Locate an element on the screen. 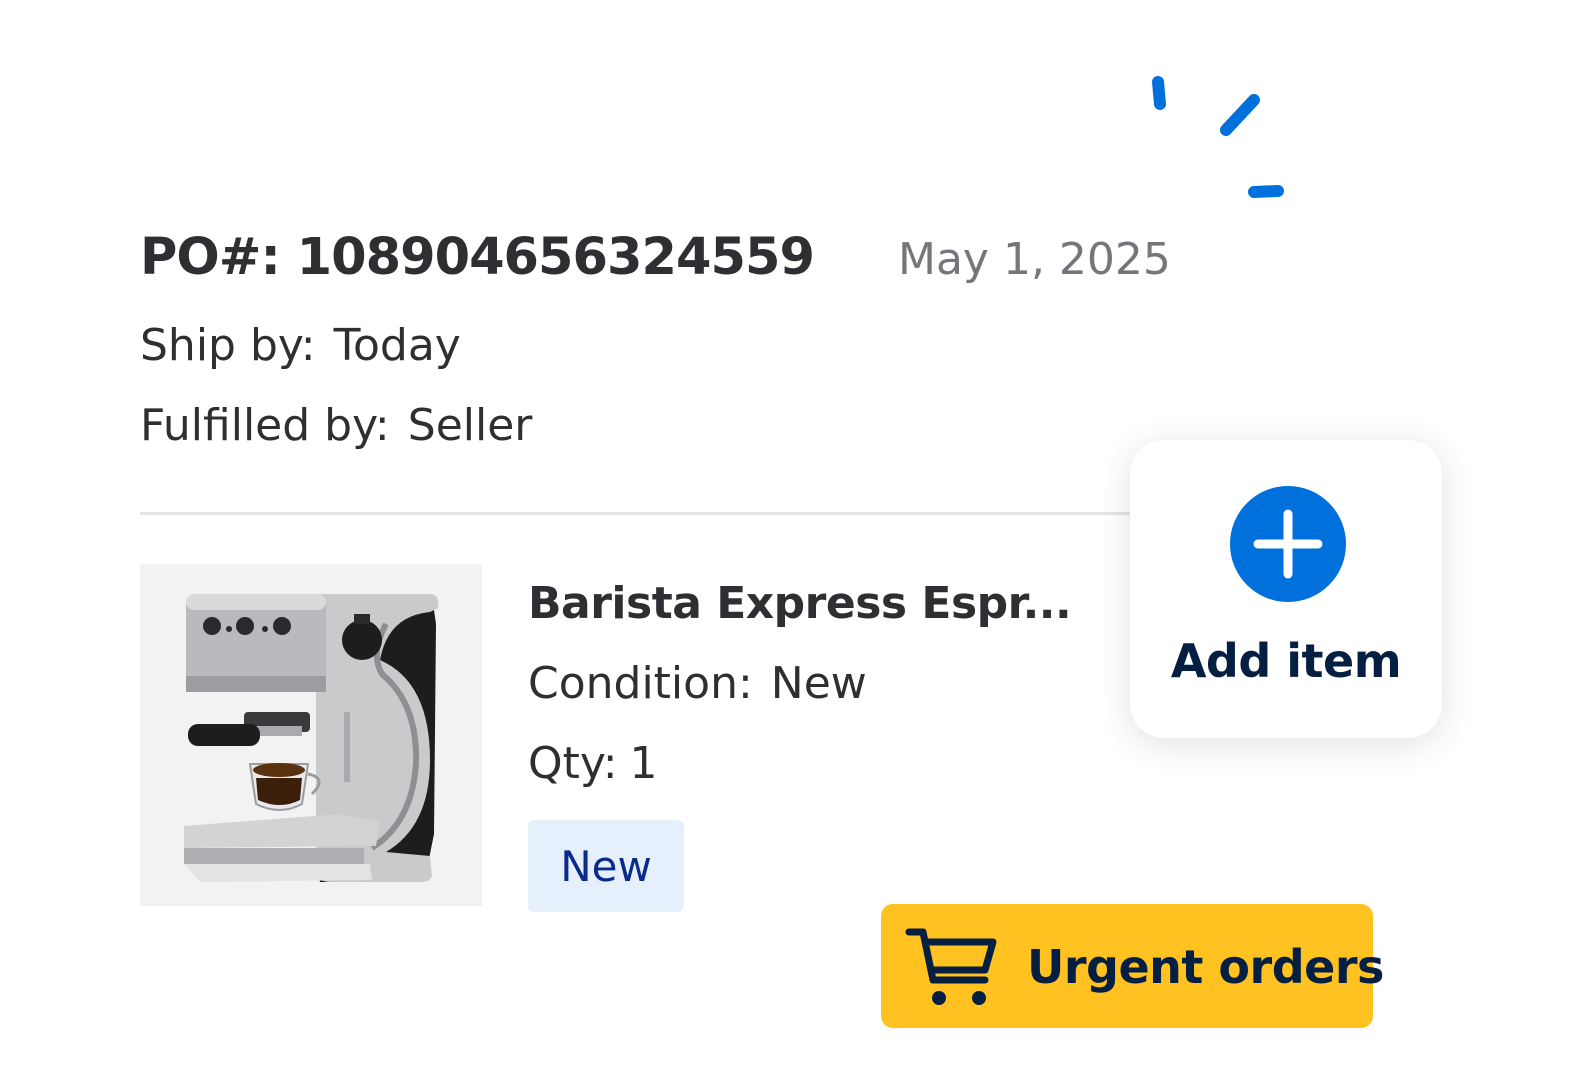  condition-value: New is located at coordinates (818, 683).